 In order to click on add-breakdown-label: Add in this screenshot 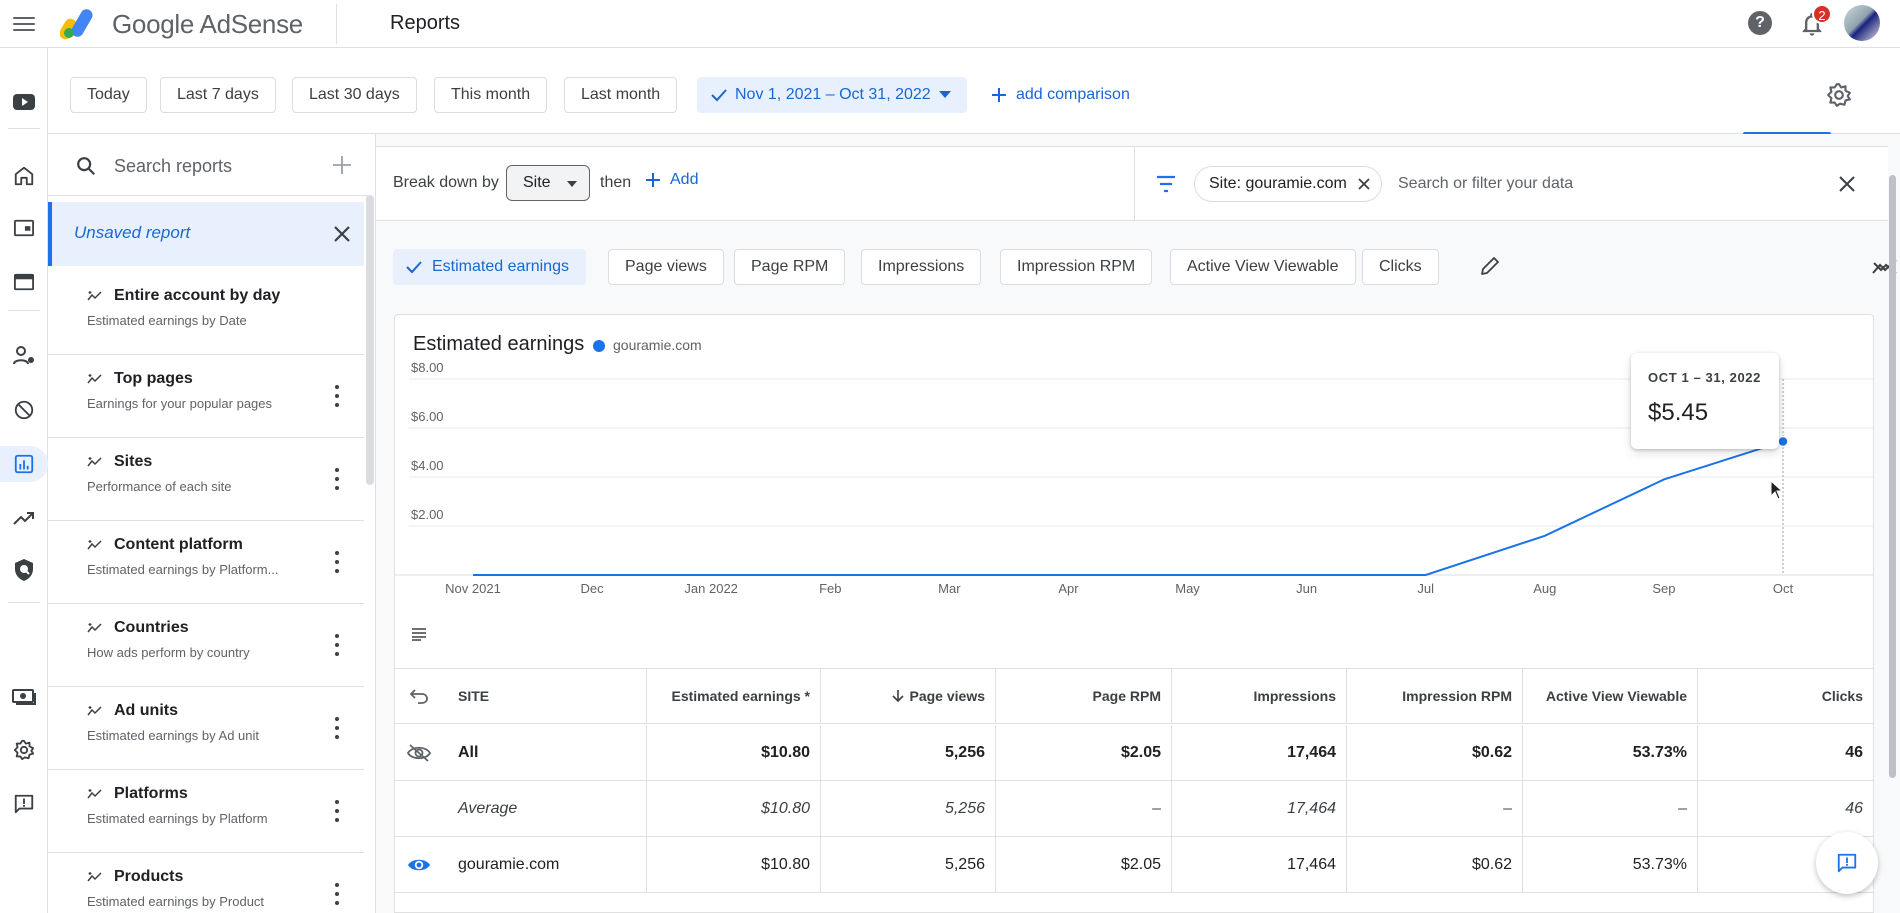, I will do `click(684, 179)`.